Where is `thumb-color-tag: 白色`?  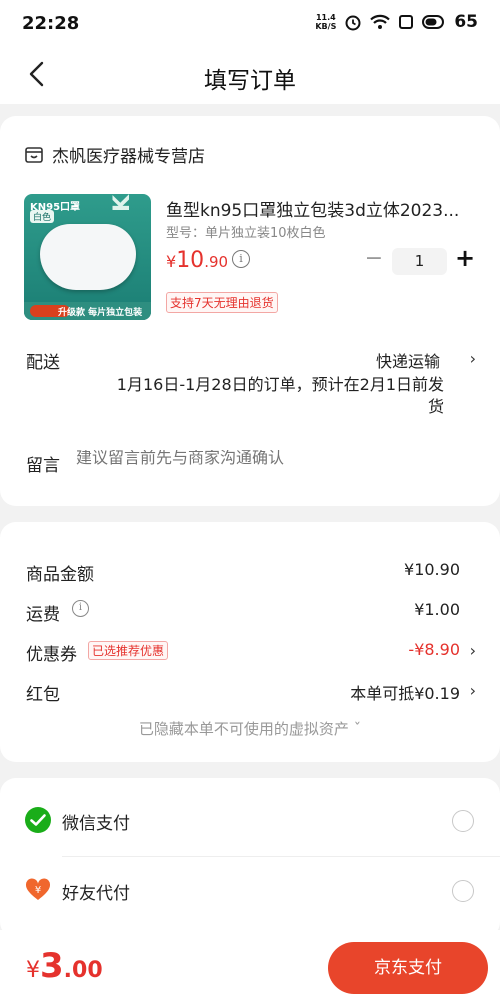 thumb-color-tag: 白色 is located at coordinates (42, 216).